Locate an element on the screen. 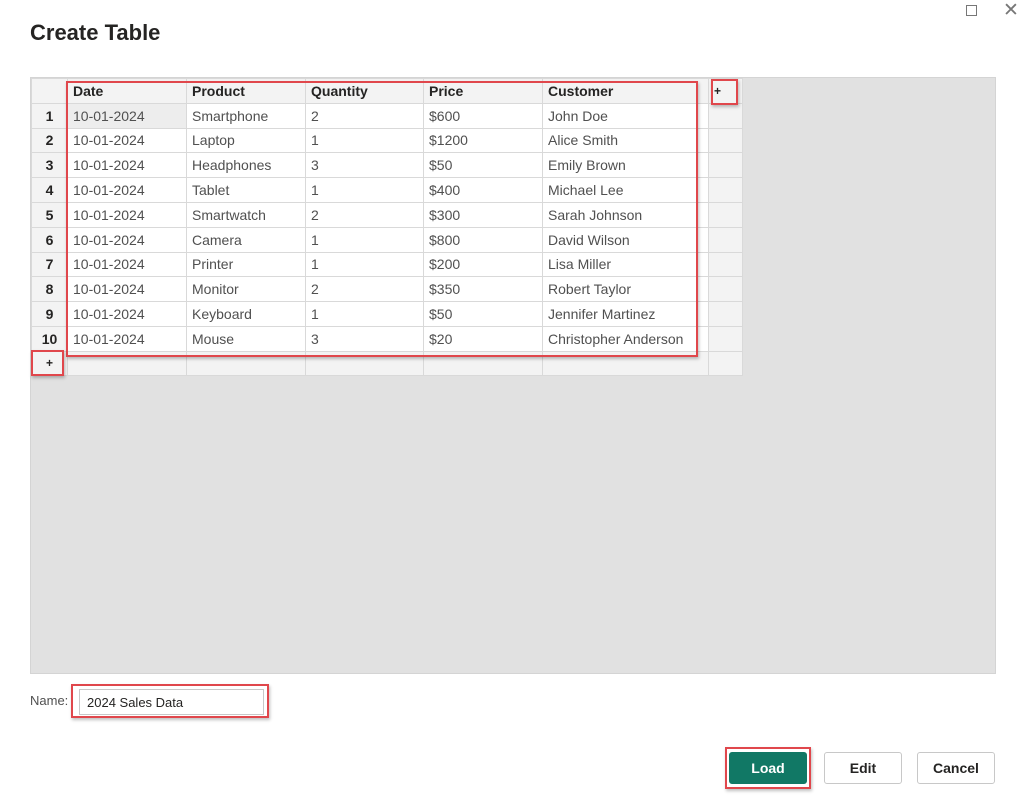 The image size is (1024, 810). cell-customer: David Wilson is located at coordinates (625, 239).